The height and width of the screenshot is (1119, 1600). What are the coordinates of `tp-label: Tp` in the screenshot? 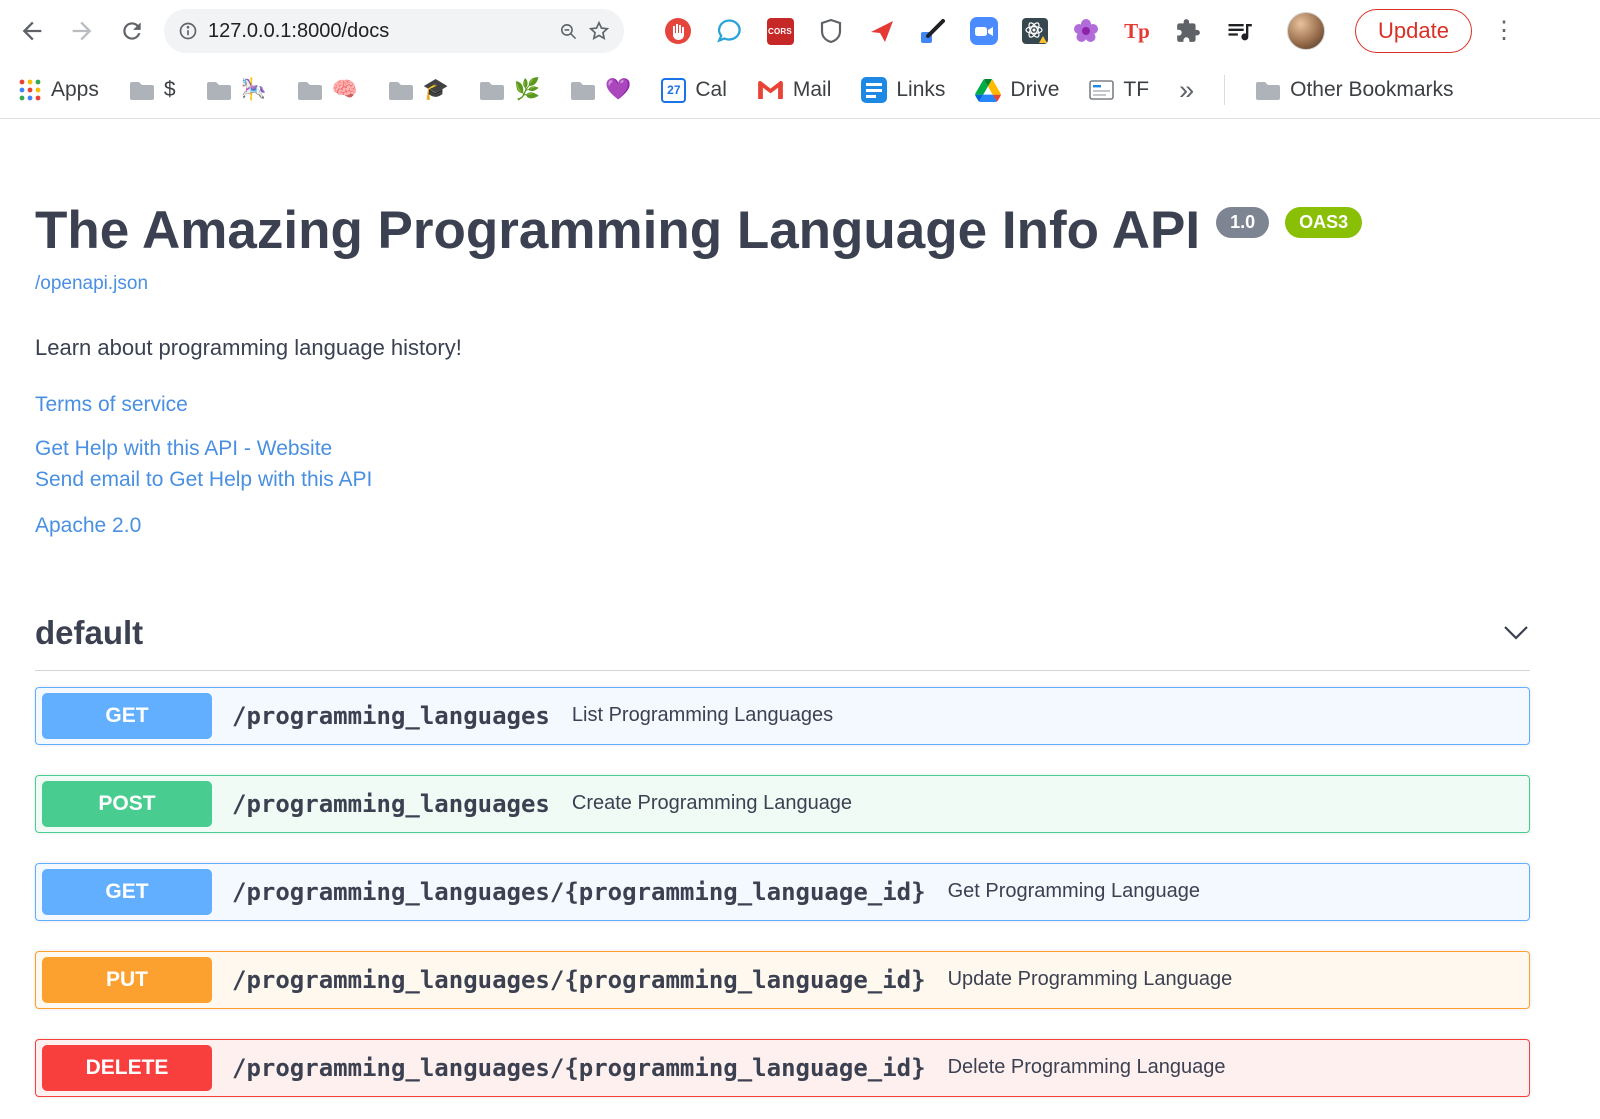 It's located at (1137, 30).